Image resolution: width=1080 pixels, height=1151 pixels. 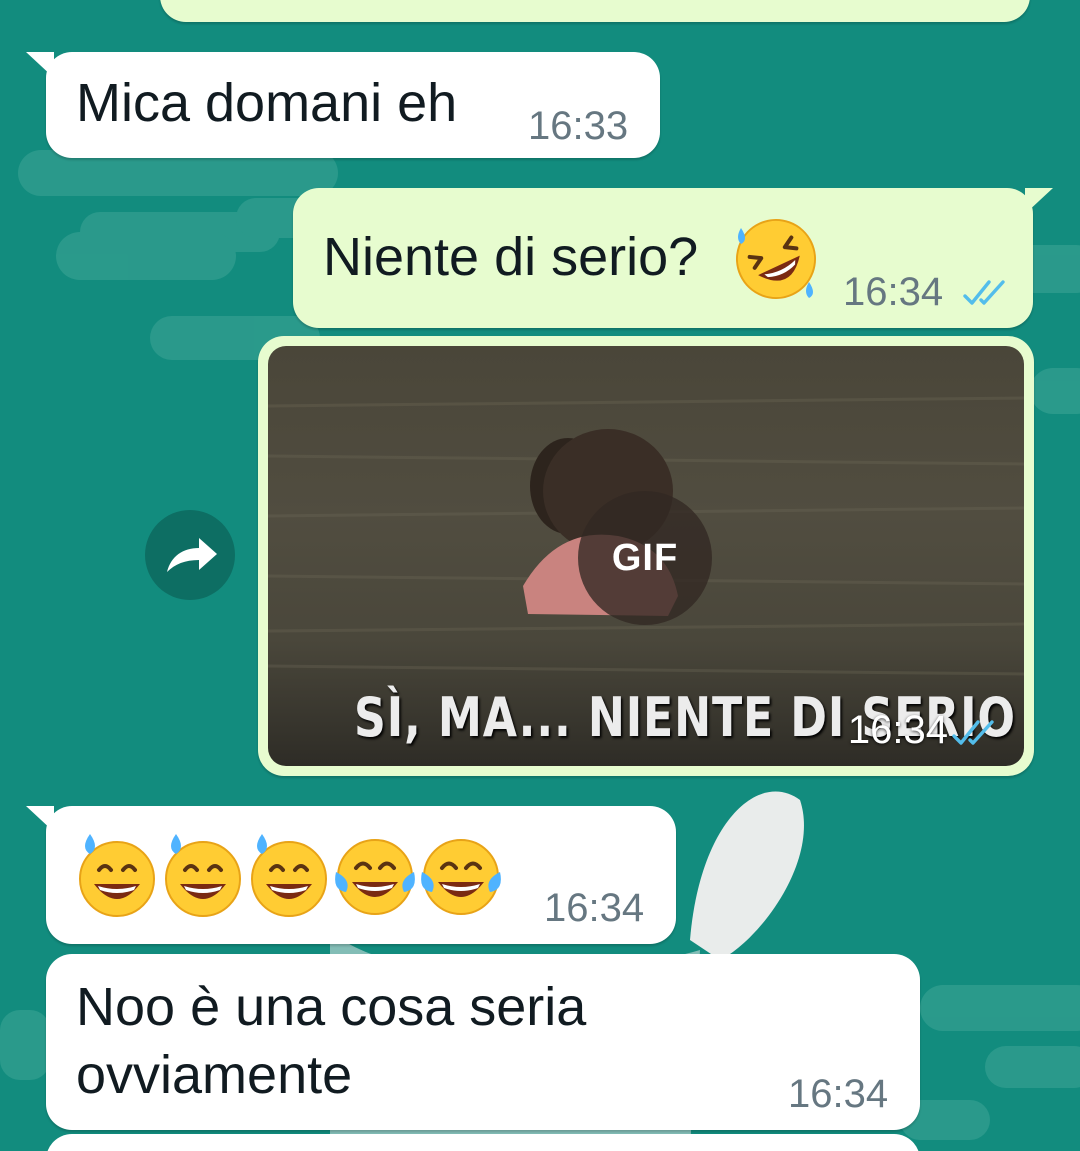 I want to click on incoming-message-bubble: Mica domani eh 16:33, so click(x=343, y=105).